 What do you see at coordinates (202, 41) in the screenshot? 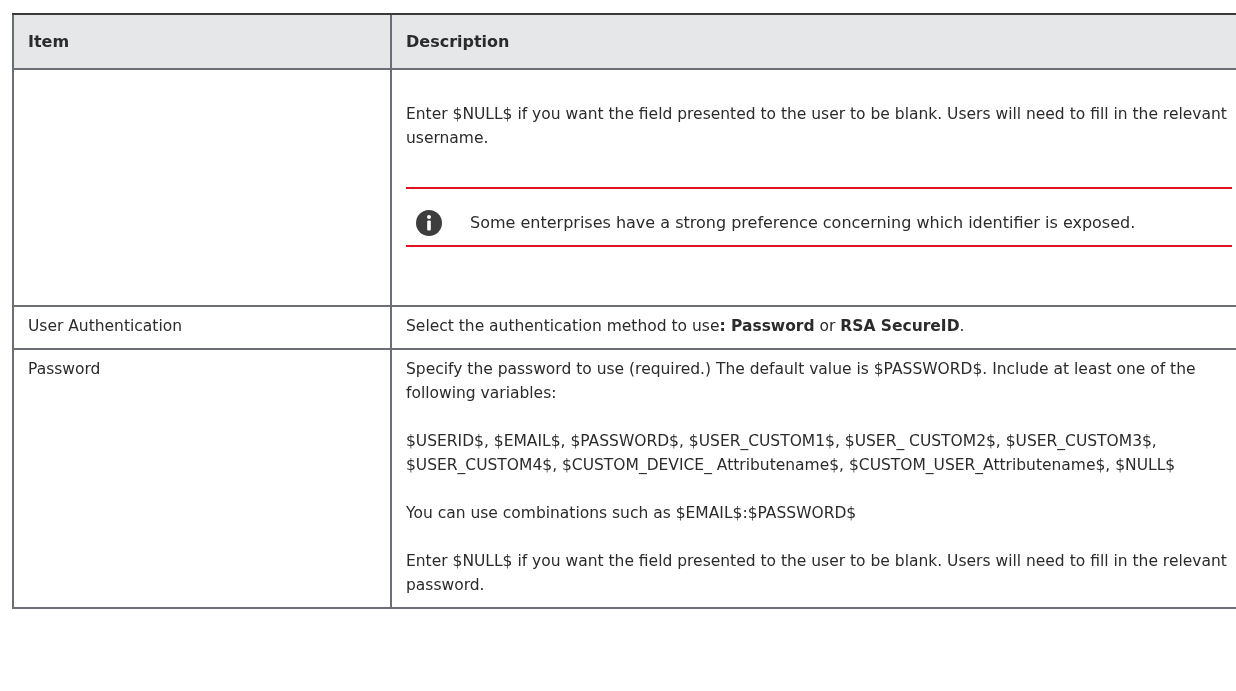
I see `column-header: Item` at bounding box center [202, 41].